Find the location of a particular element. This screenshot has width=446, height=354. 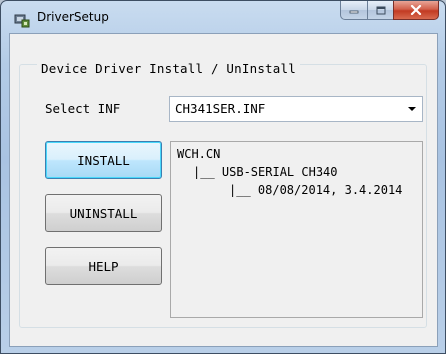

caption-buttons is located at coordinates (389, 11).